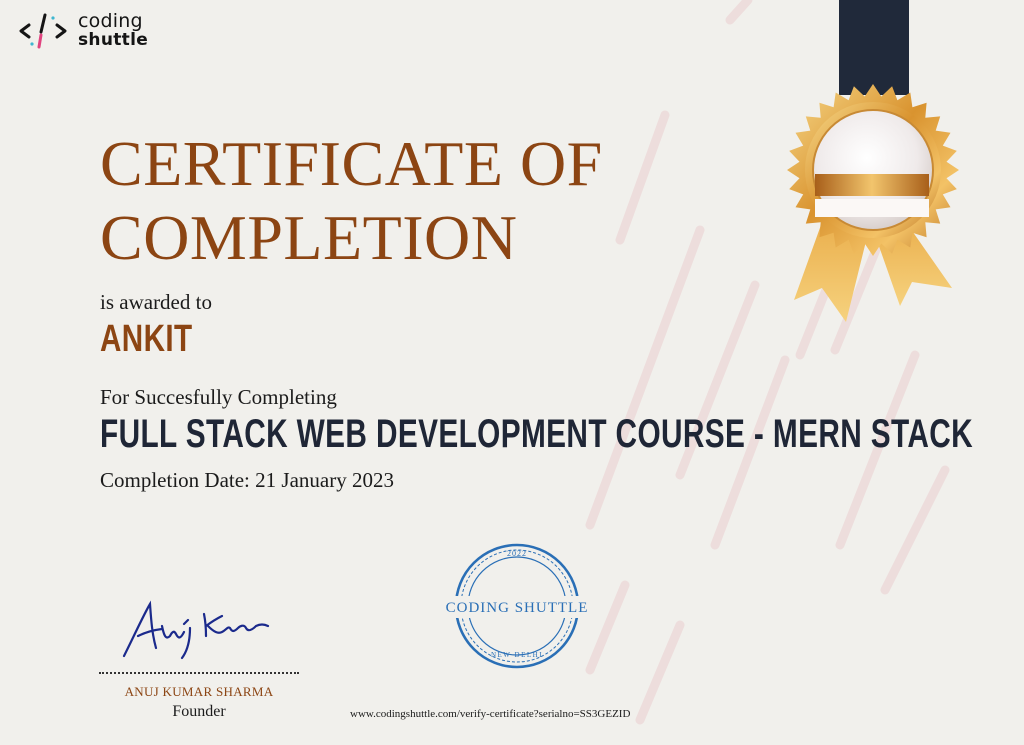 The width and height of the screenshot is (1024, 745). What do you see at coordinates (517, 553) in the screenshot?
I see `seal-year: 2022` at bounding box center [517, 553].